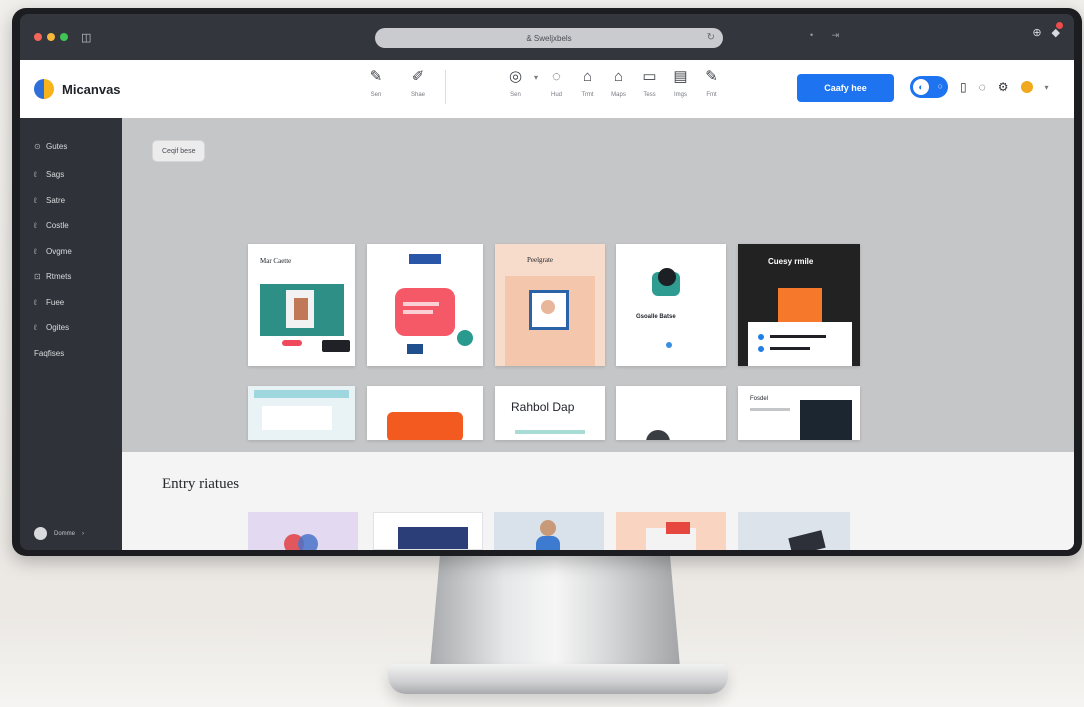 This screenshot has width=1084, height=707. I want to click on toolbar-primary: ✎ Sen ✐ Shae, so click(403, 86).